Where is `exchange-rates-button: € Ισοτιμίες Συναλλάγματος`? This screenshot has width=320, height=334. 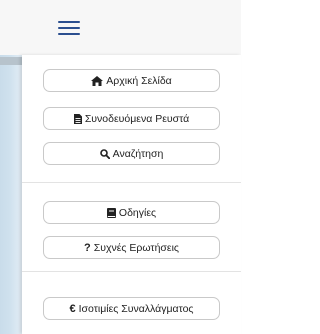 exchange-rates-button: € Ισοτιμίες Συναλλάγματος is located at coordinates (131, 308).